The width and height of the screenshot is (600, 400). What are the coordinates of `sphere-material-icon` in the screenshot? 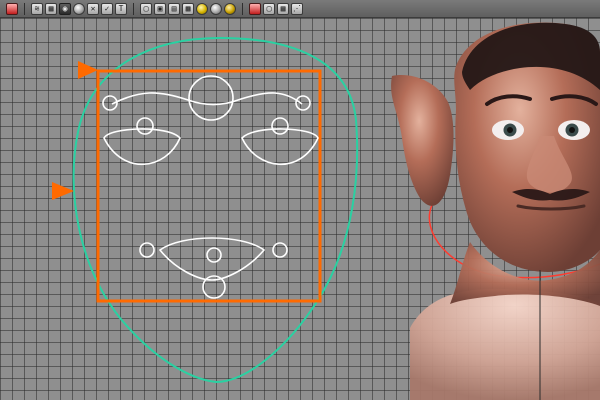 It's located at (79, 8).